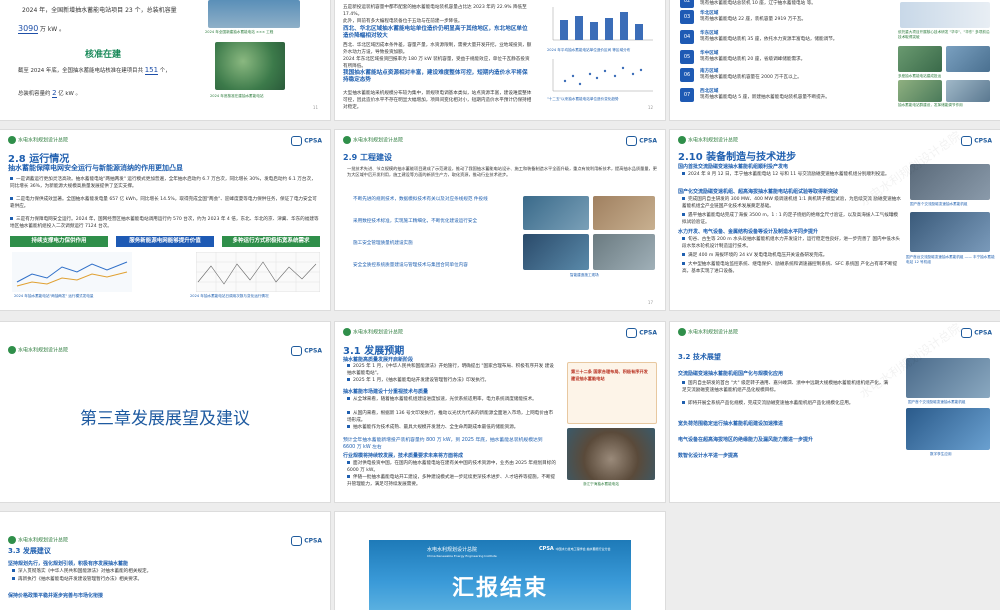 This screenshot has height=610, width=1000. I want to click on category-banner: 服务新能源电网能够提升价值, so click(165, 241).